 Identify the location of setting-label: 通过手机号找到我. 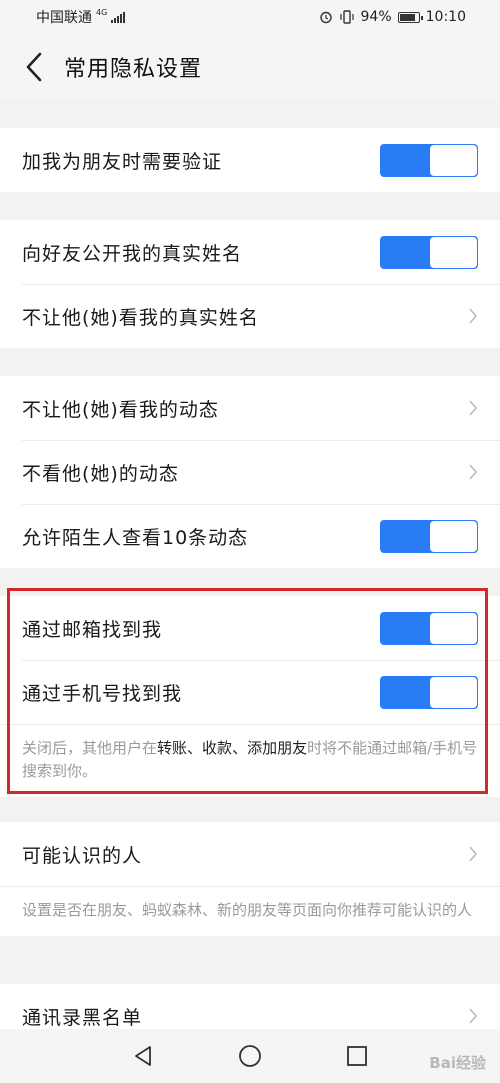
(102, 693).